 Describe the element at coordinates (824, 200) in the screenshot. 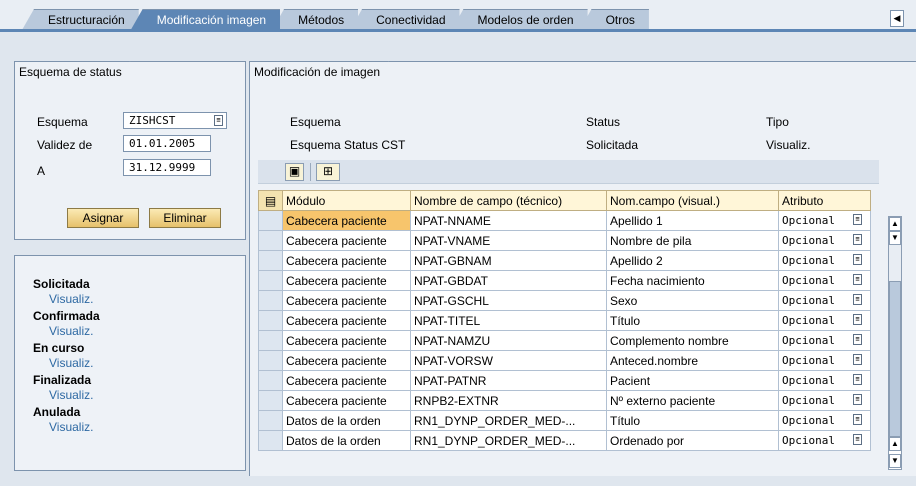

I see `column-header: Atributo` at that location.